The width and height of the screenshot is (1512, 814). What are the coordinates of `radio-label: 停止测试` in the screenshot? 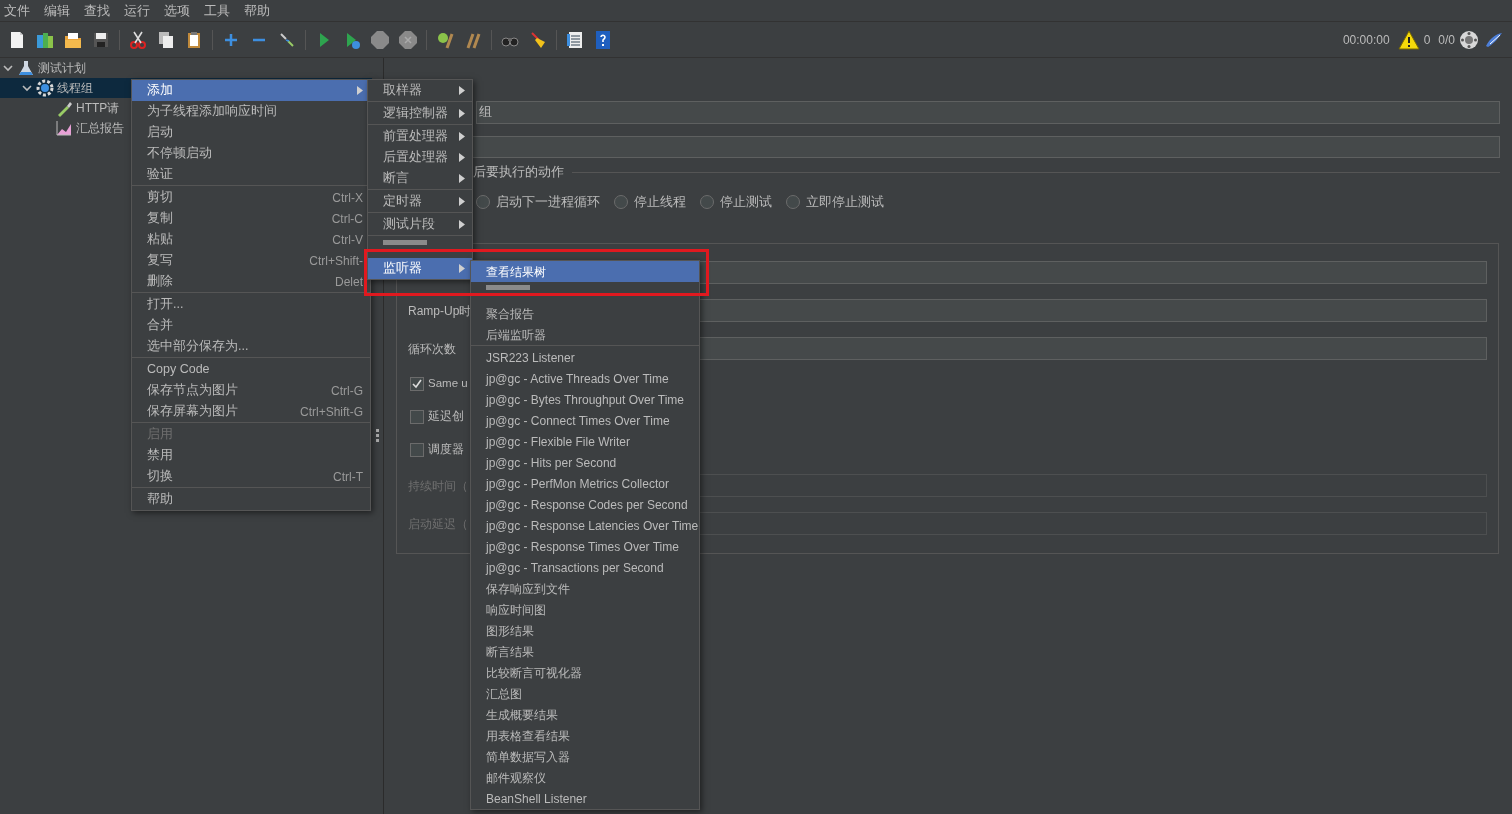 It's located at (746, 202).